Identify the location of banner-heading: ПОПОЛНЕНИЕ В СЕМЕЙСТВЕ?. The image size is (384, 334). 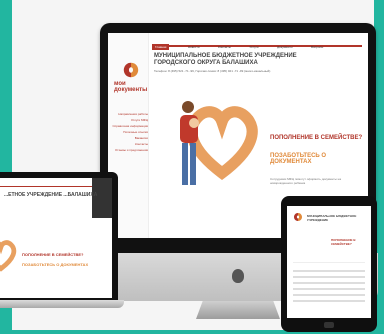
(316, 138).